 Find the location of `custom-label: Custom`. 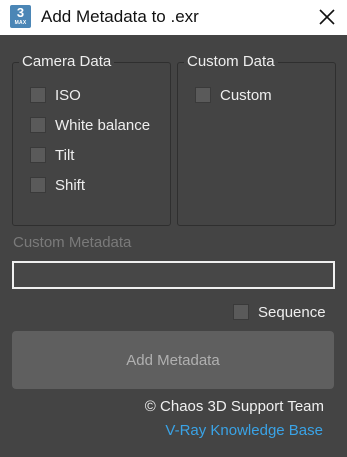

custom-label: Custom is located at coordinates (246, 95).